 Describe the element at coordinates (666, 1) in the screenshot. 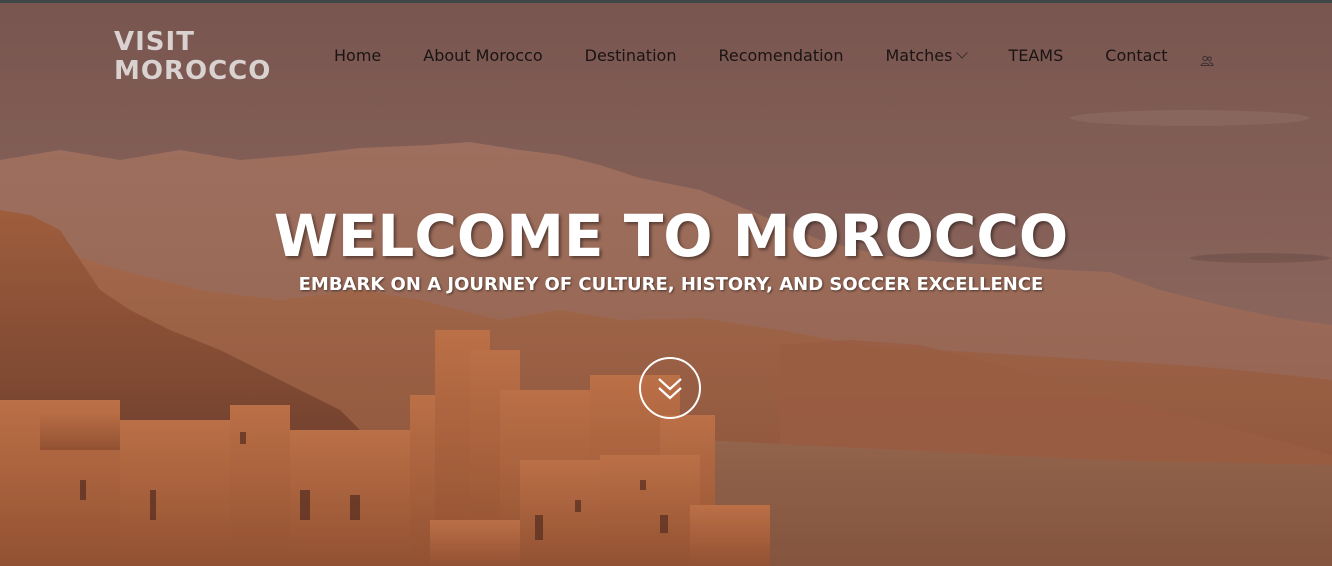

I see `top-strip` at that location.